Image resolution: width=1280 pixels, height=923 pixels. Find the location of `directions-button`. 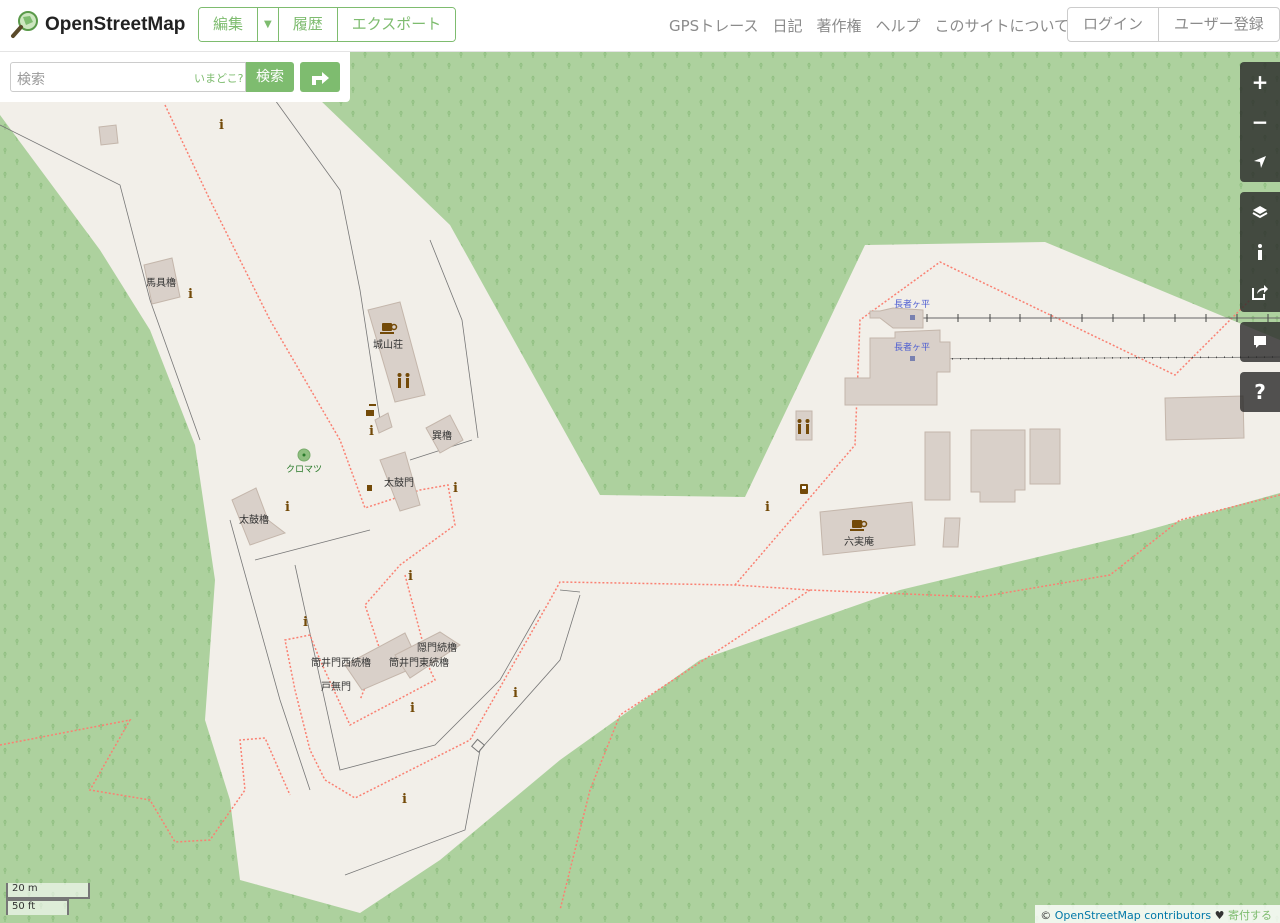

directions-button is located at coordinates (320, 77).